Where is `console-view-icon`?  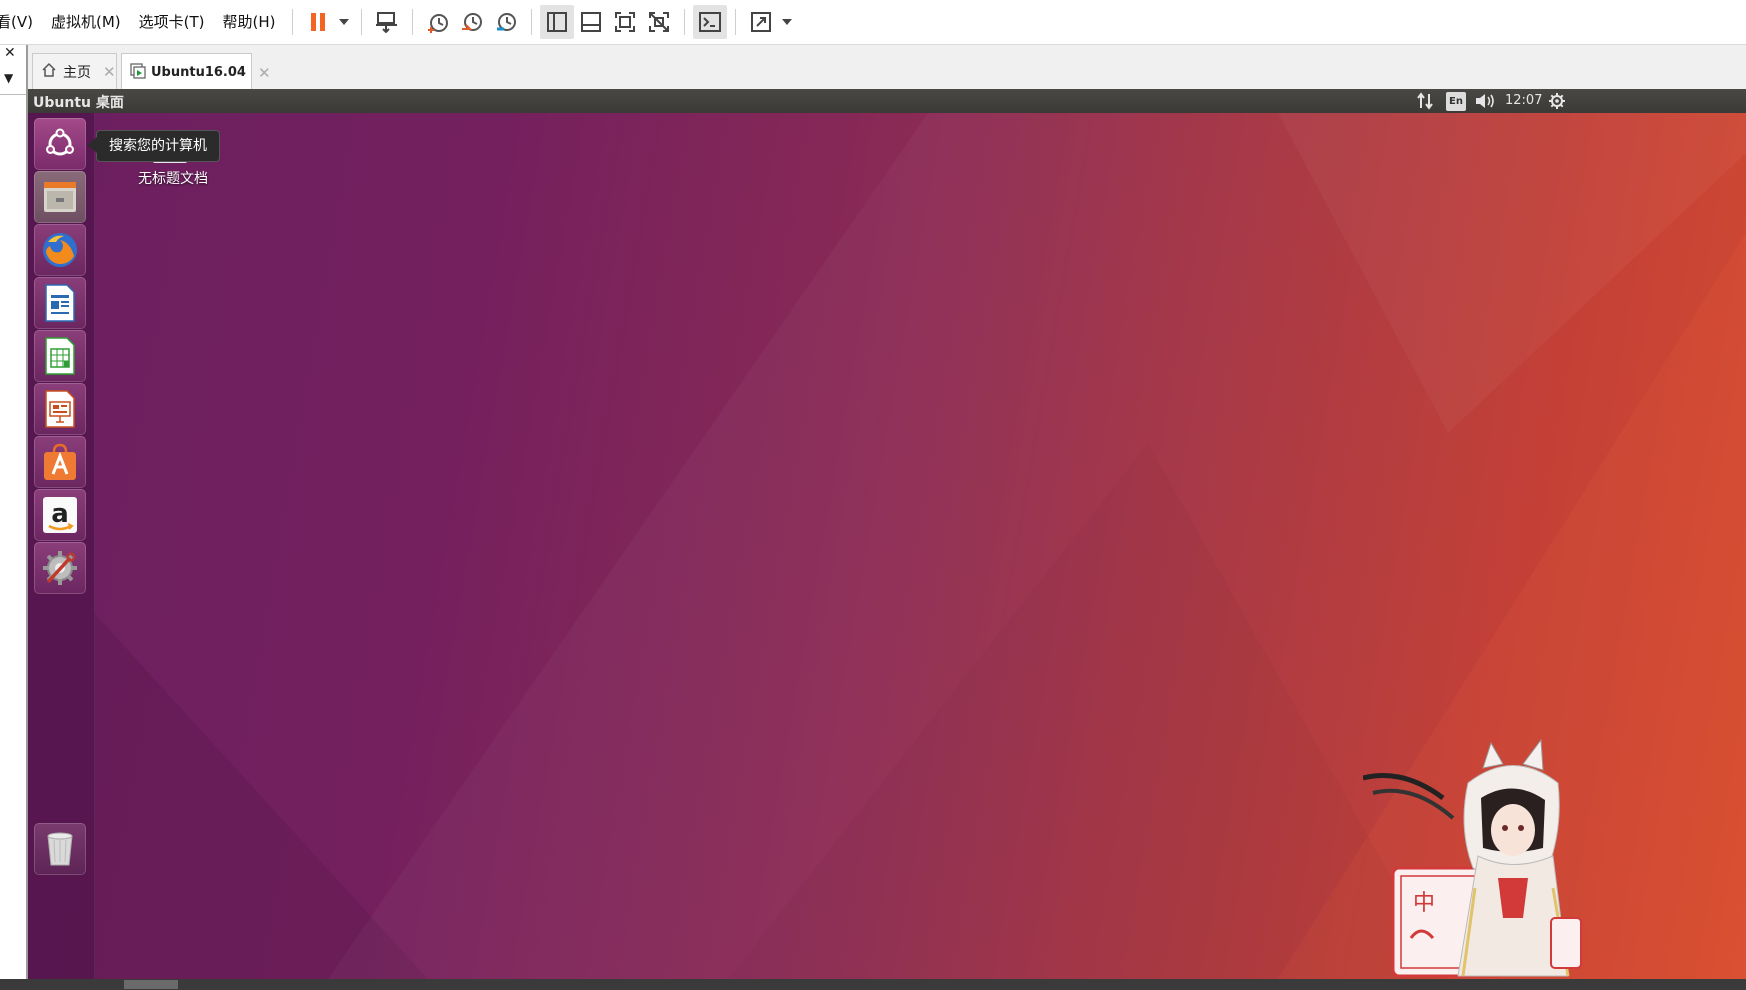
console-view-icon is located at coordinates (710, 22).